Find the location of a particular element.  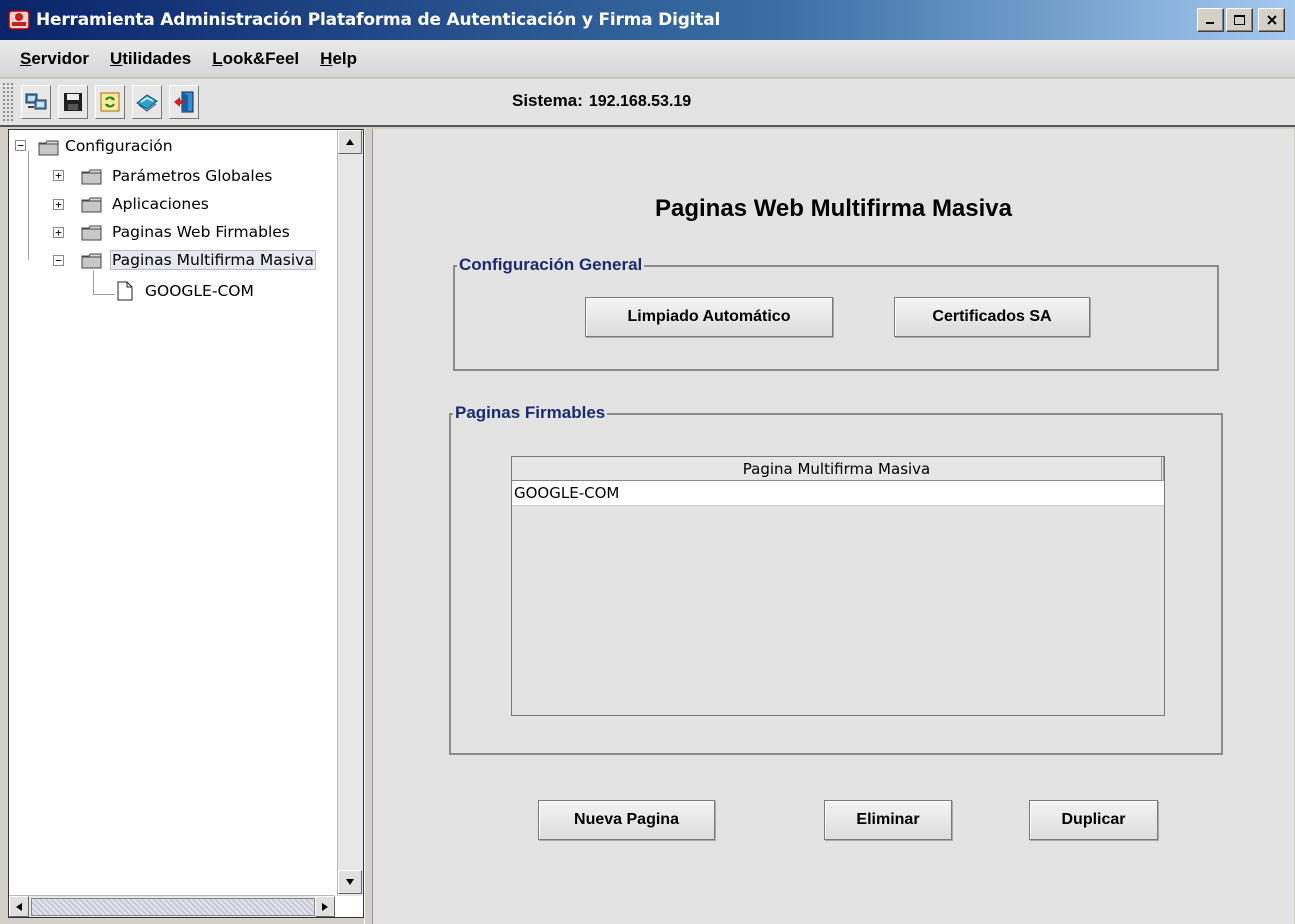

book-icon is located at coordinates (147, 103).